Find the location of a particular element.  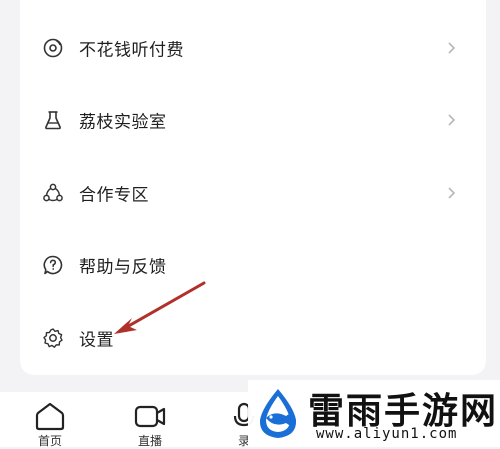

menu-item-label: 设置 is located at coordinates (96, 340).